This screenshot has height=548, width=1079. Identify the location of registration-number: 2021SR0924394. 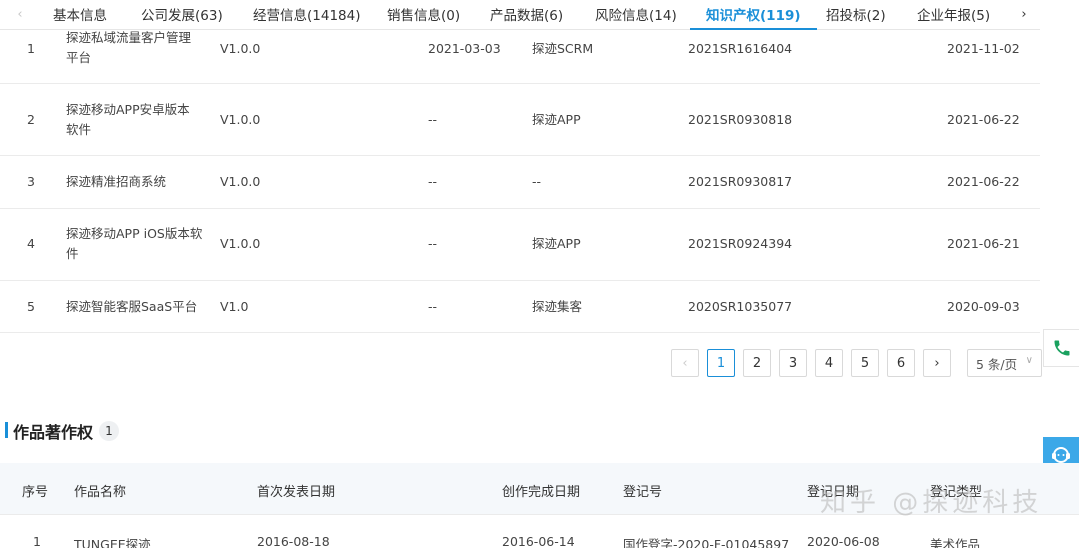
(740, 243).